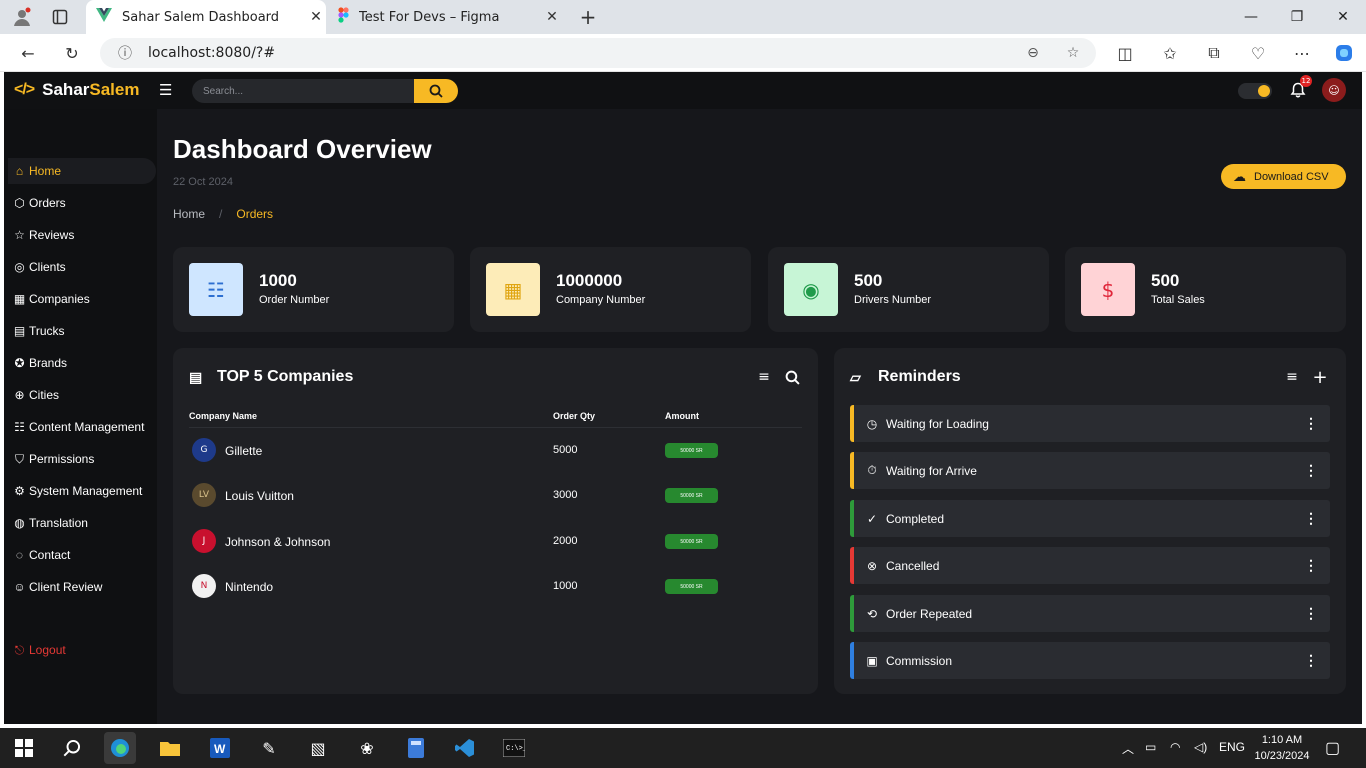 This screenshot has height=768, width=1366. Describe the element at coordinates (1128, 748) in the screenshot. I see `chevron-up-icon: ︿` at that location.